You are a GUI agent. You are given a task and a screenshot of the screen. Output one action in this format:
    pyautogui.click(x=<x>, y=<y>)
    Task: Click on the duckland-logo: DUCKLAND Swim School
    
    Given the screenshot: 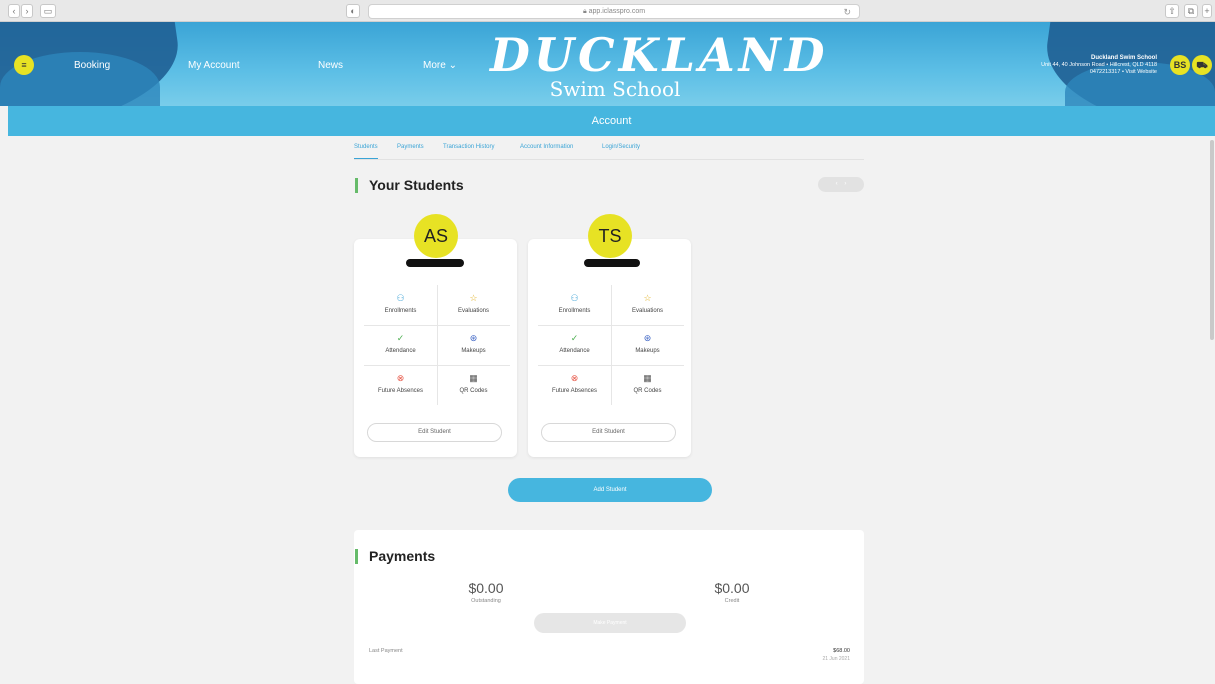 What is the action you would take?
    pyautogui.click(x=659, y=64)
    